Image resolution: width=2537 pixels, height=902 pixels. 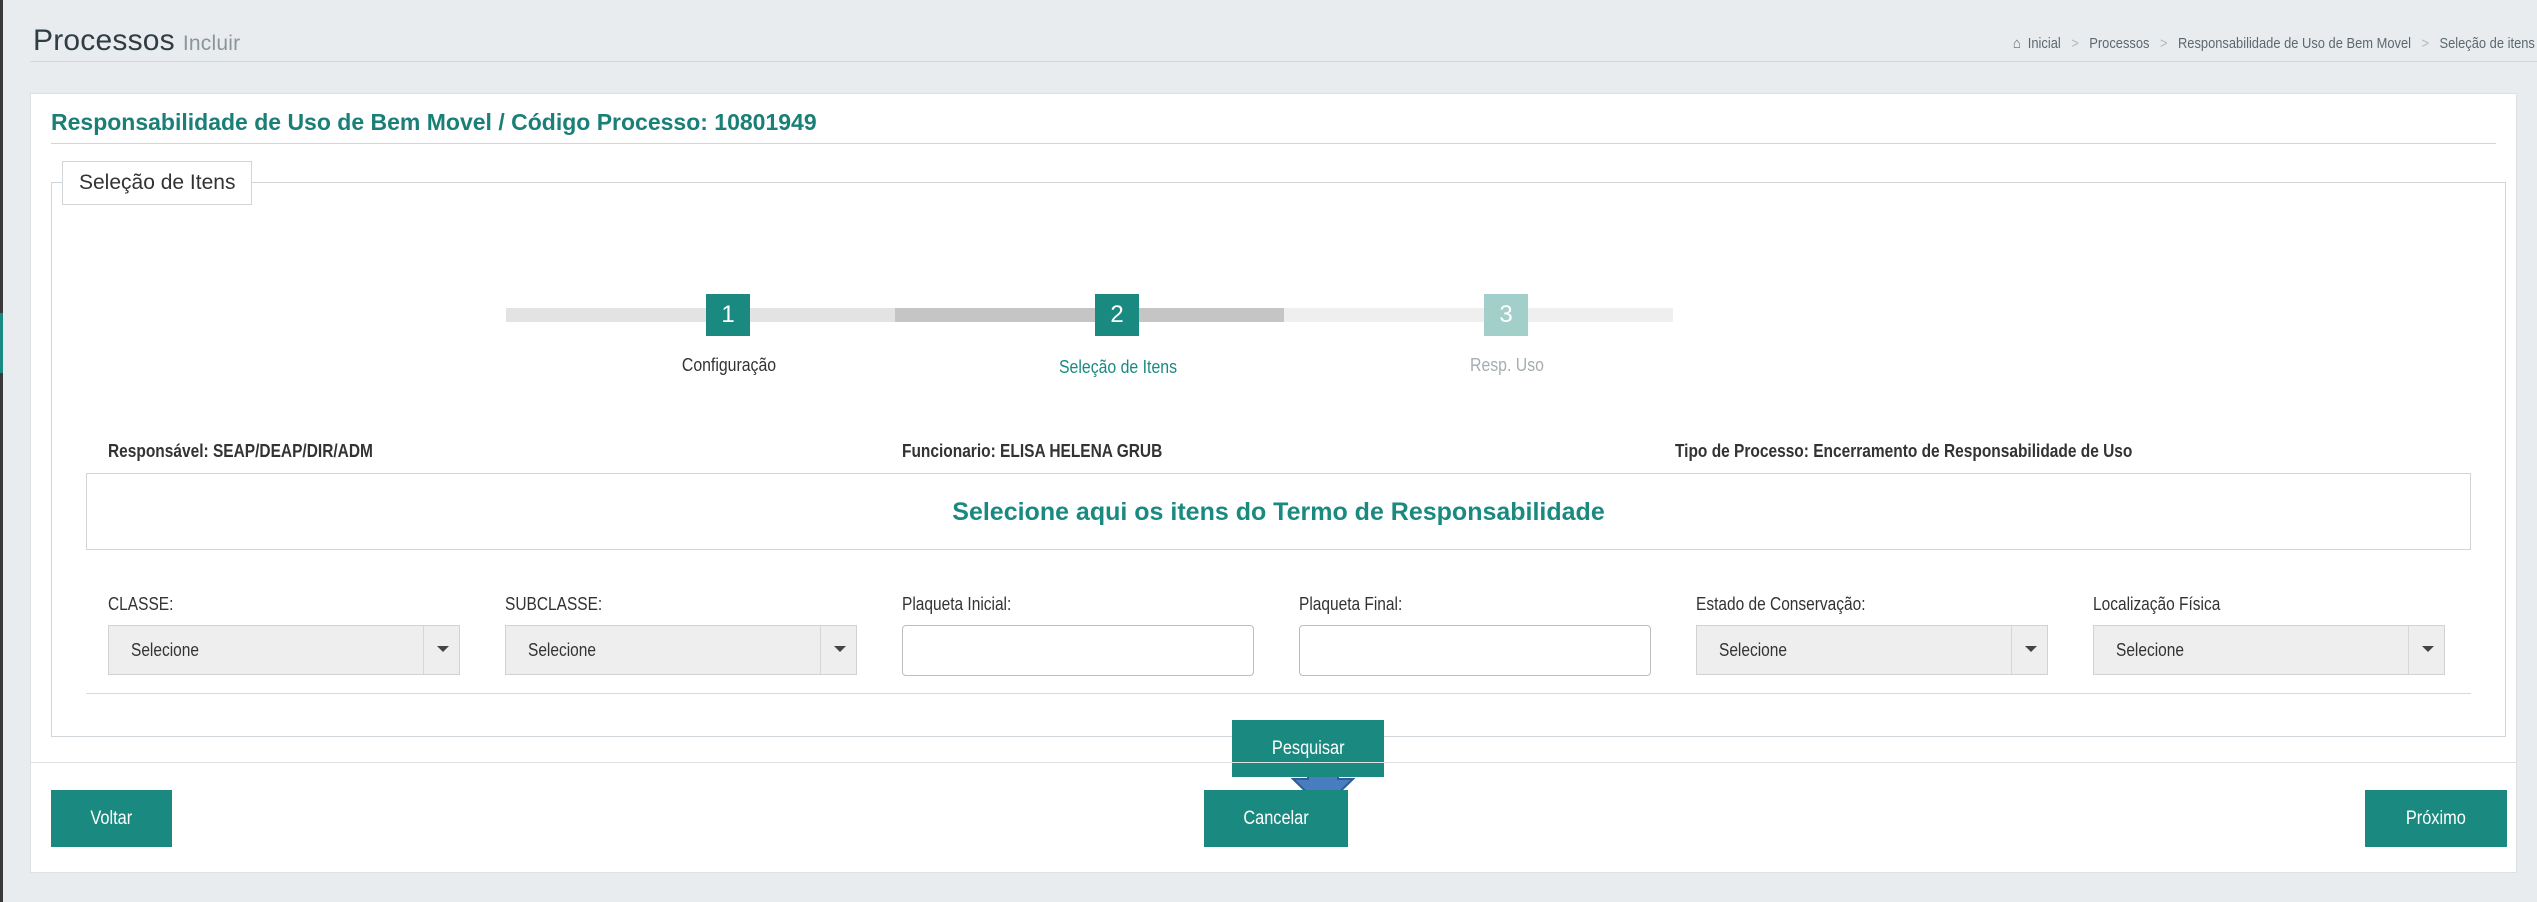 What do you see at coordinates (157, 183) in the screenshot?
I see `fieldset-legend: Seleção de Itens` at bounding box center [157, 183].